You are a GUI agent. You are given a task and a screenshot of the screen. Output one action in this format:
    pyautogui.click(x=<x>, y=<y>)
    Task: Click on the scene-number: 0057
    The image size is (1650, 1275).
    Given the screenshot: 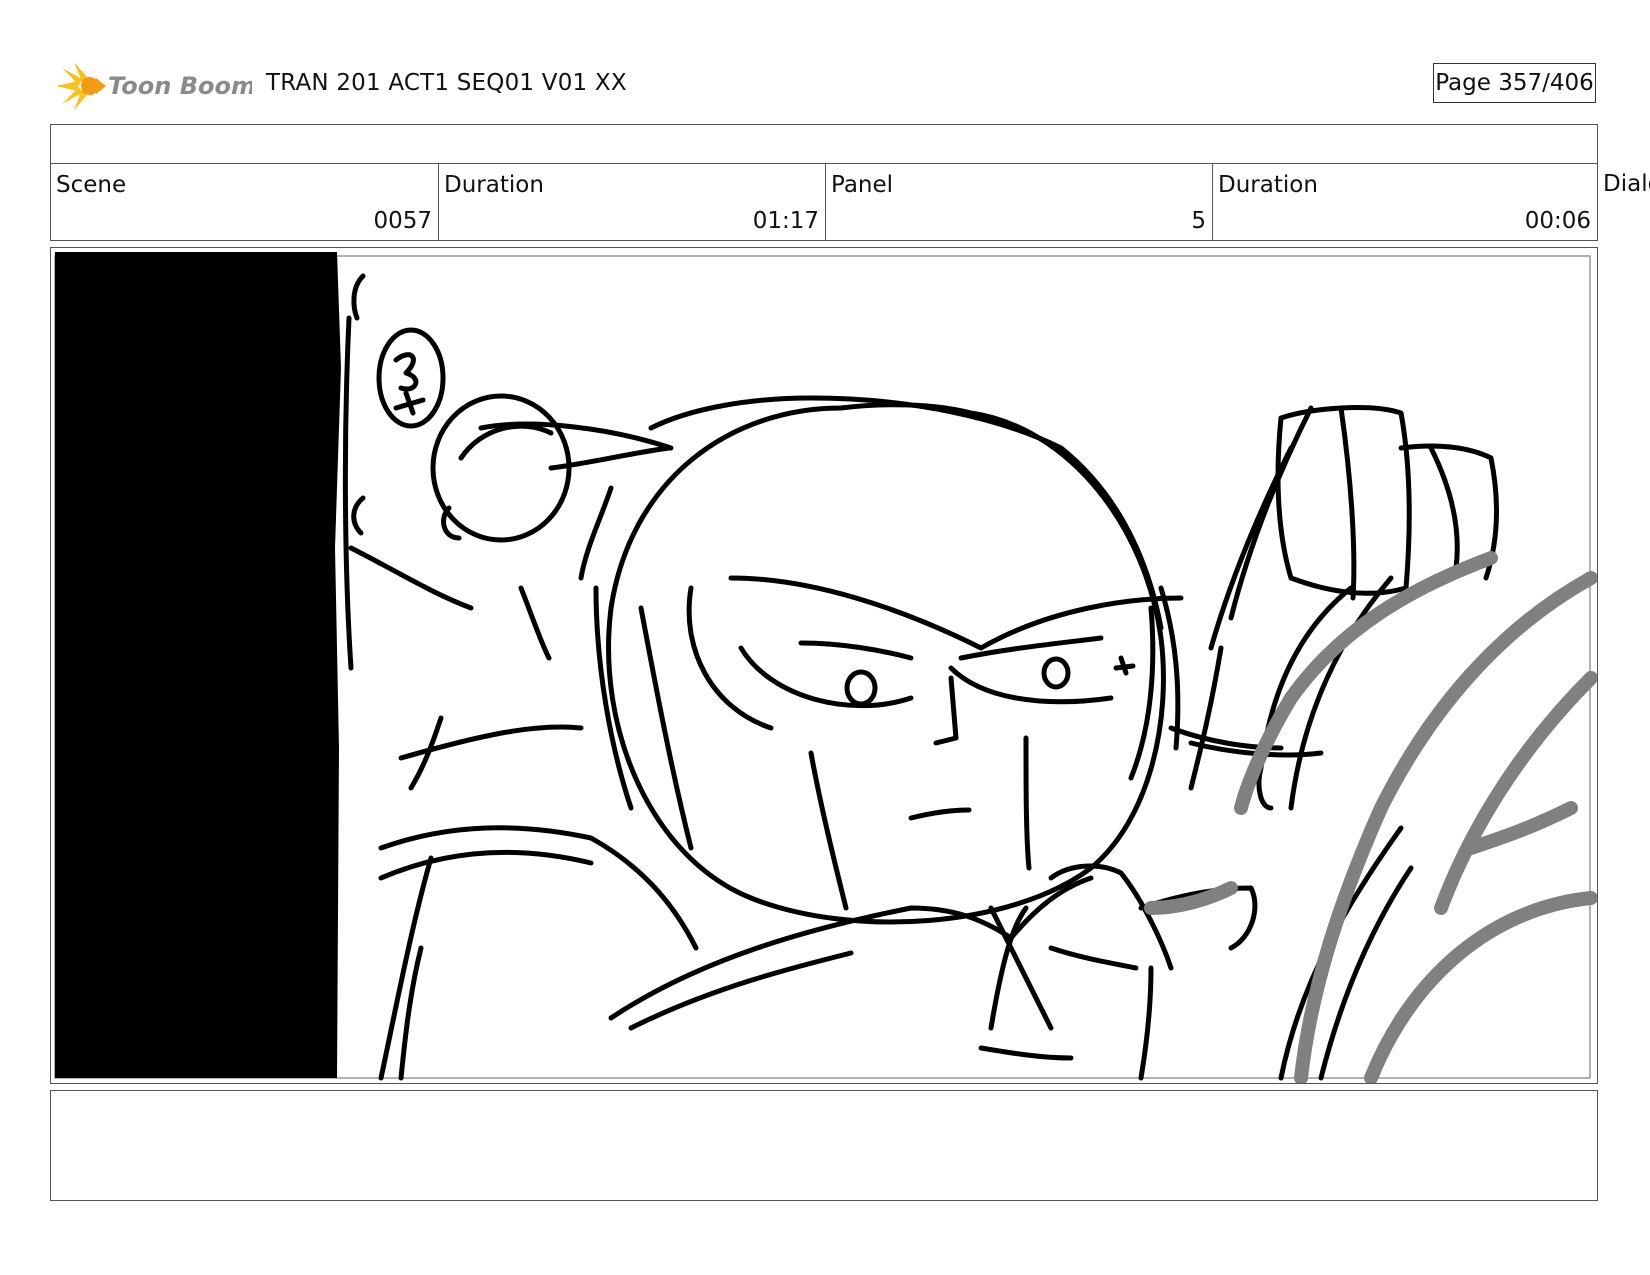 What is the action you would take?
    pyautogui.click(x=402, y=221)
    